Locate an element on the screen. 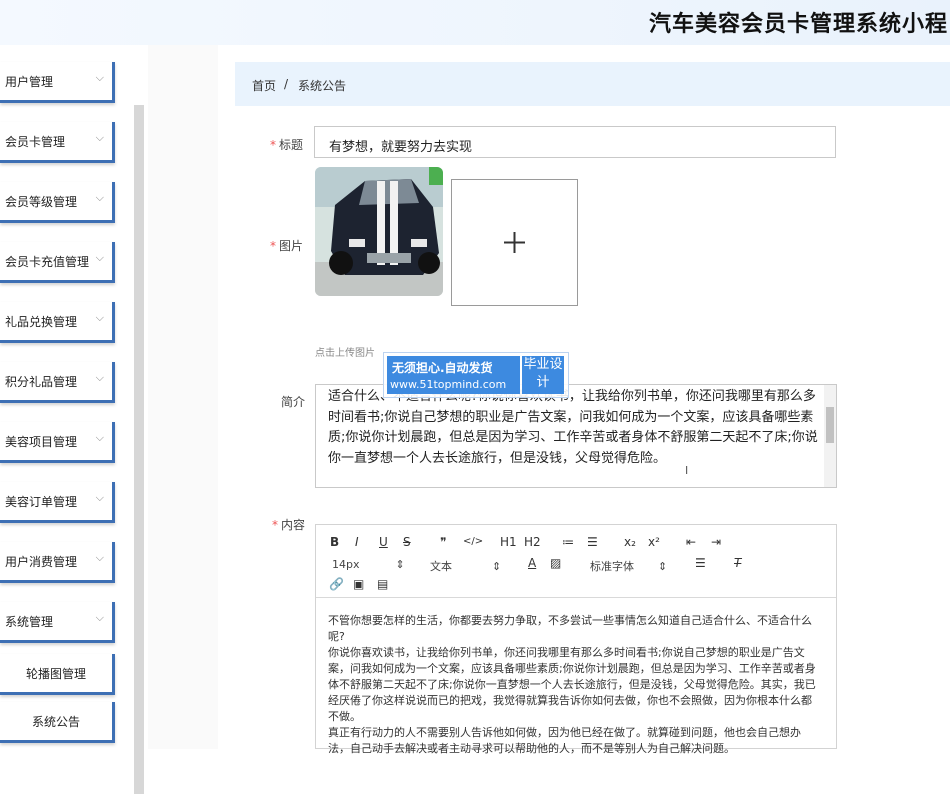 This screenshot has width=950, height=794. sidebar-item-member-card: 会员卡管理 ⌵ is located at coordinates (57, 142).